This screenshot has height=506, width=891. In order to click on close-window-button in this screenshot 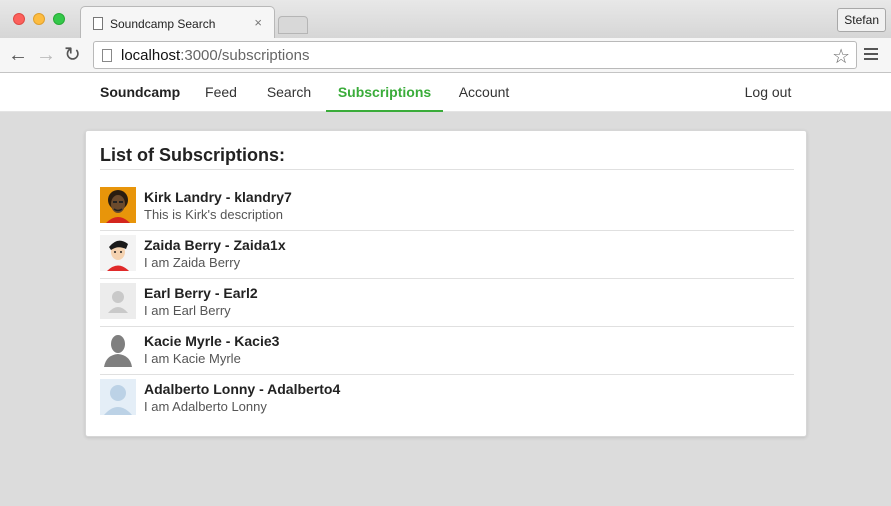, I will do `click(19, 19)`.